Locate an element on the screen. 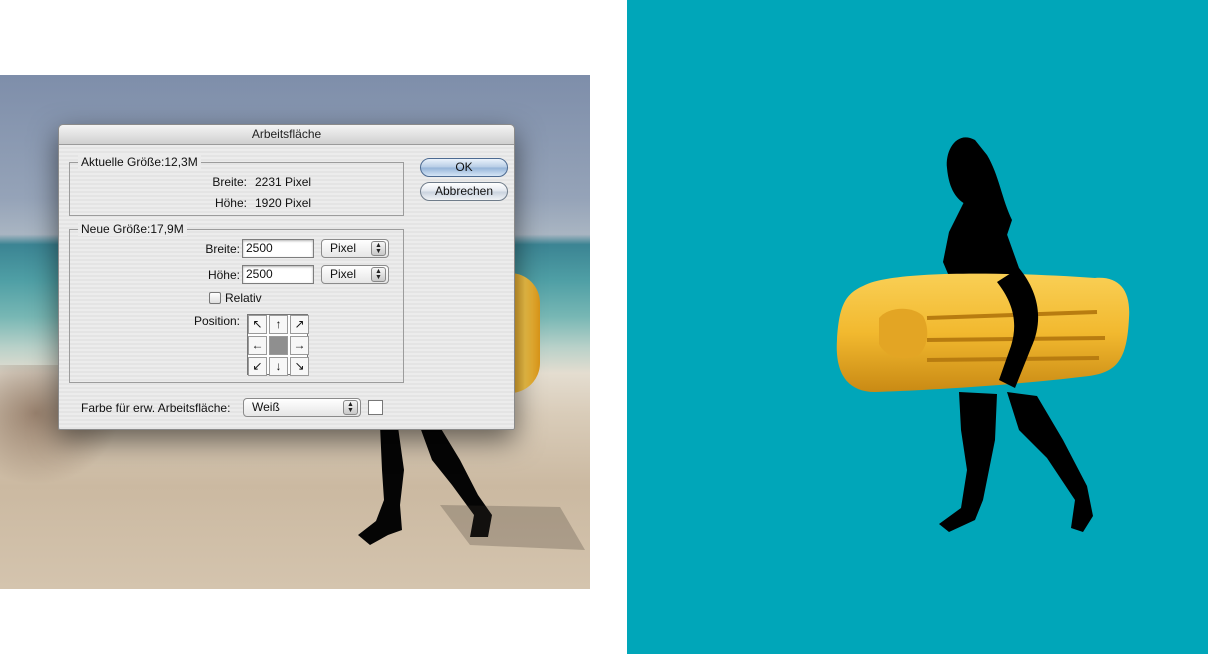 This screenshot has height=654, width=1208. height-unit-select: Pixel ▲ ▼ is located at coordinates (355, 274).